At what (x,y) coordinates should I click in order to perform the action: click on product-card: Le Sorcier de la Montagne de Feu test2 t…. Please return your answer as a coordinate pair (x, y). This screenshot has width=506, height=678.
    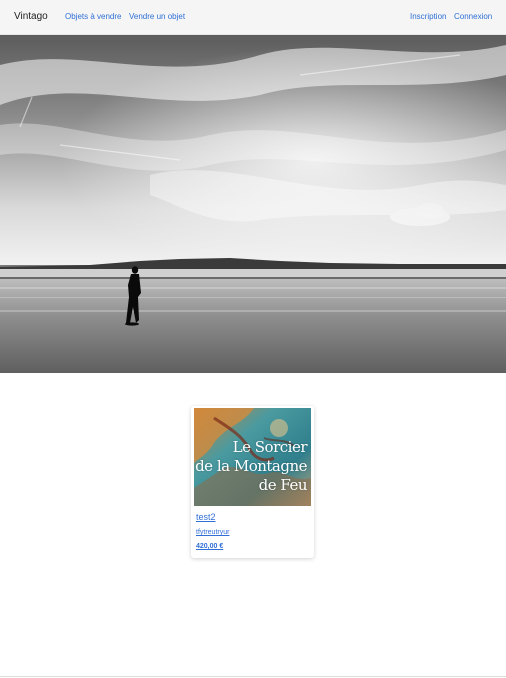
    Looking at the image, I should click on (252, 482).